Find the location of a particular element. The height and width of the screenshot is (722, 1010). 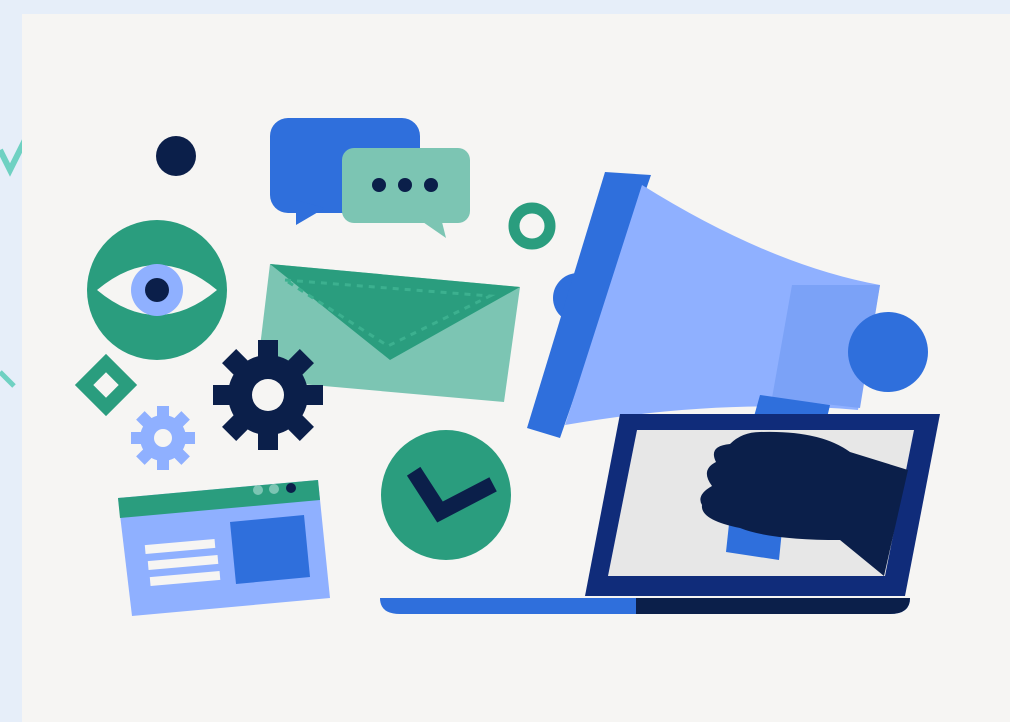

eye-icon is located at coordinates (157, 290).